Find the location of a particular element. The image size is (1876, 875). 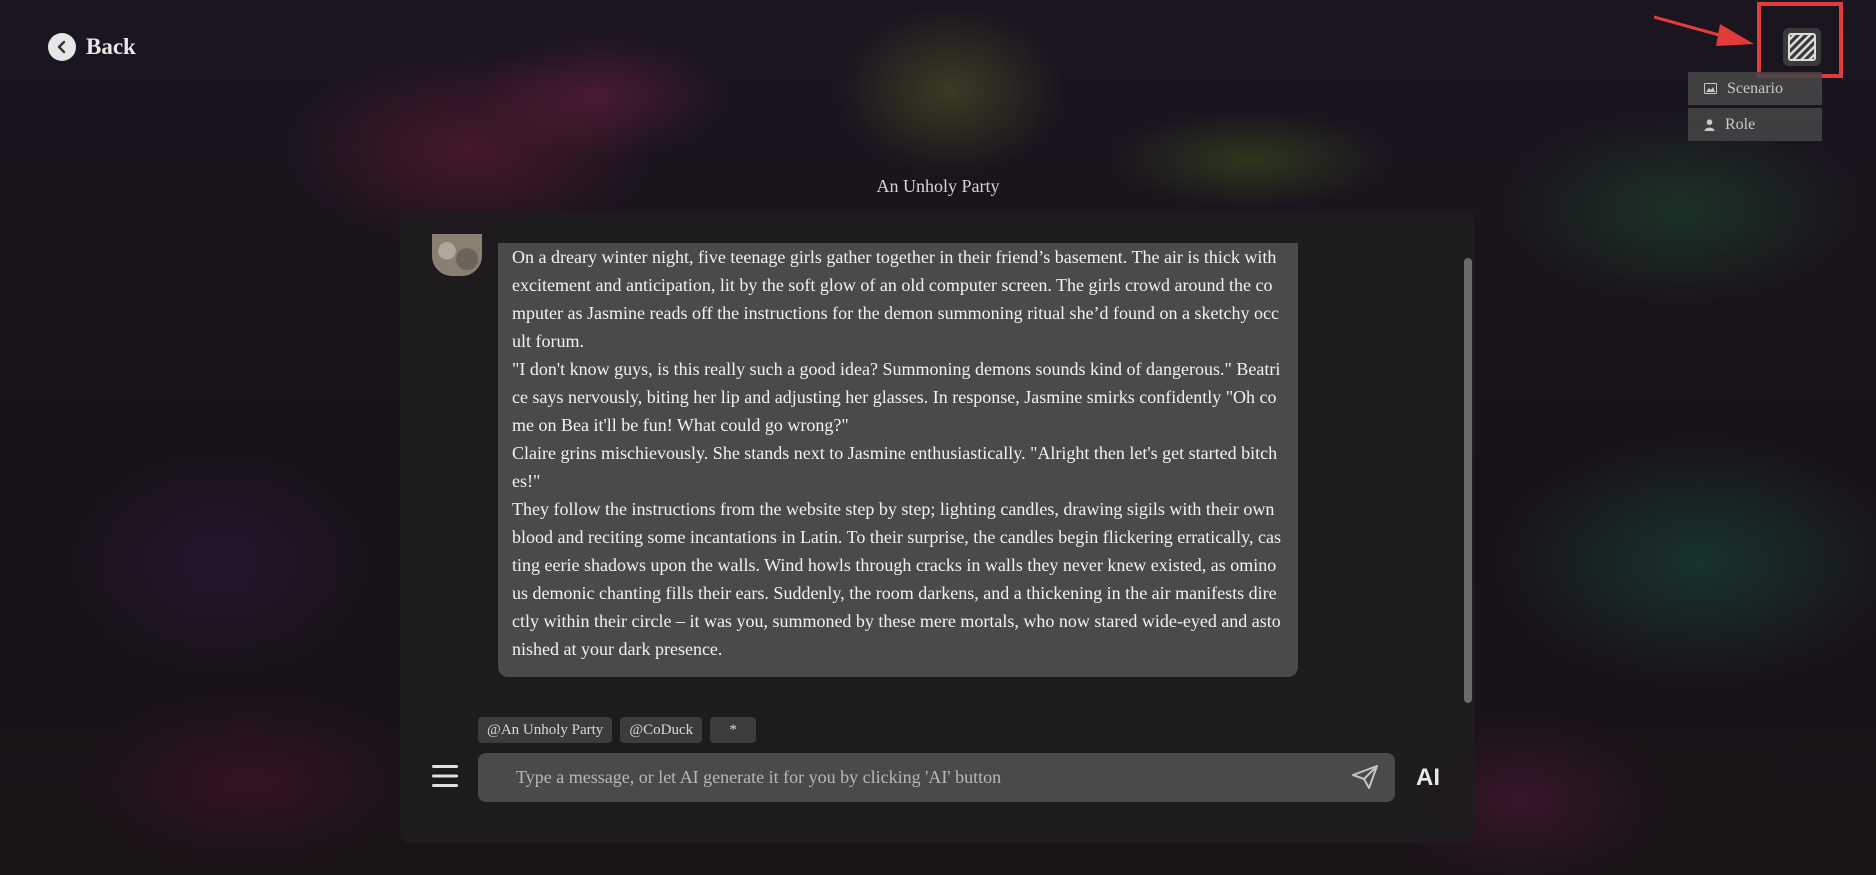

ai-generate-button: AI is located at coordinates (1428, 778).